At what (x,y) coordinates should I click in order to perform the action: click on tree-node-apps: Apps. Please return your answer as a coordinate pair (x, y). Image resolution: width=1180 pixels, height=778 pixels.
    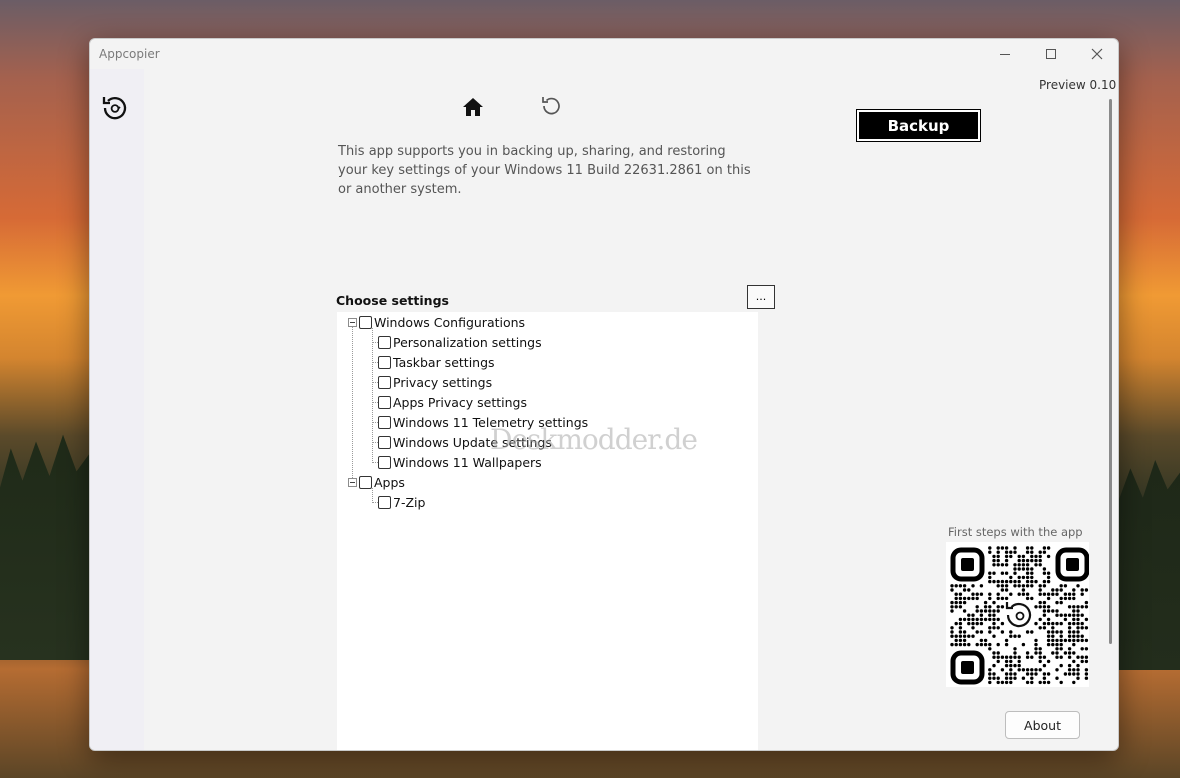
    Looking at the image, I should click on (382, 482).